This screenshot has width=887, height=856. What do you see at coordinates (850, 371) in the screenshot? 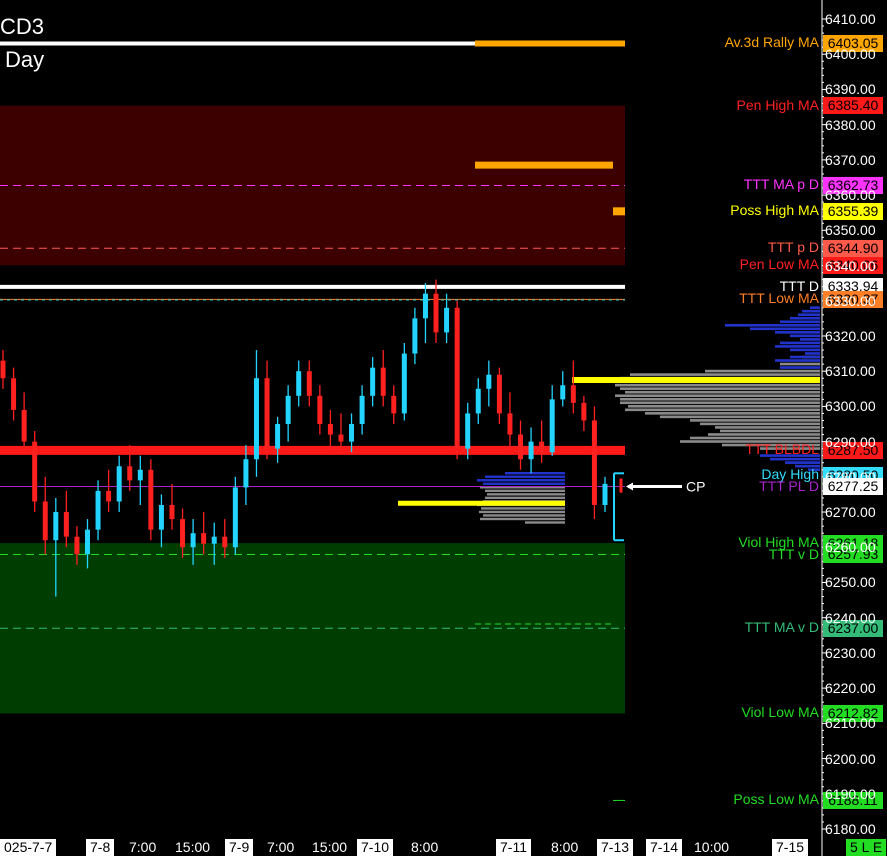
I see `y-tick-label: 6310.00` at bounding box center [850, 371].